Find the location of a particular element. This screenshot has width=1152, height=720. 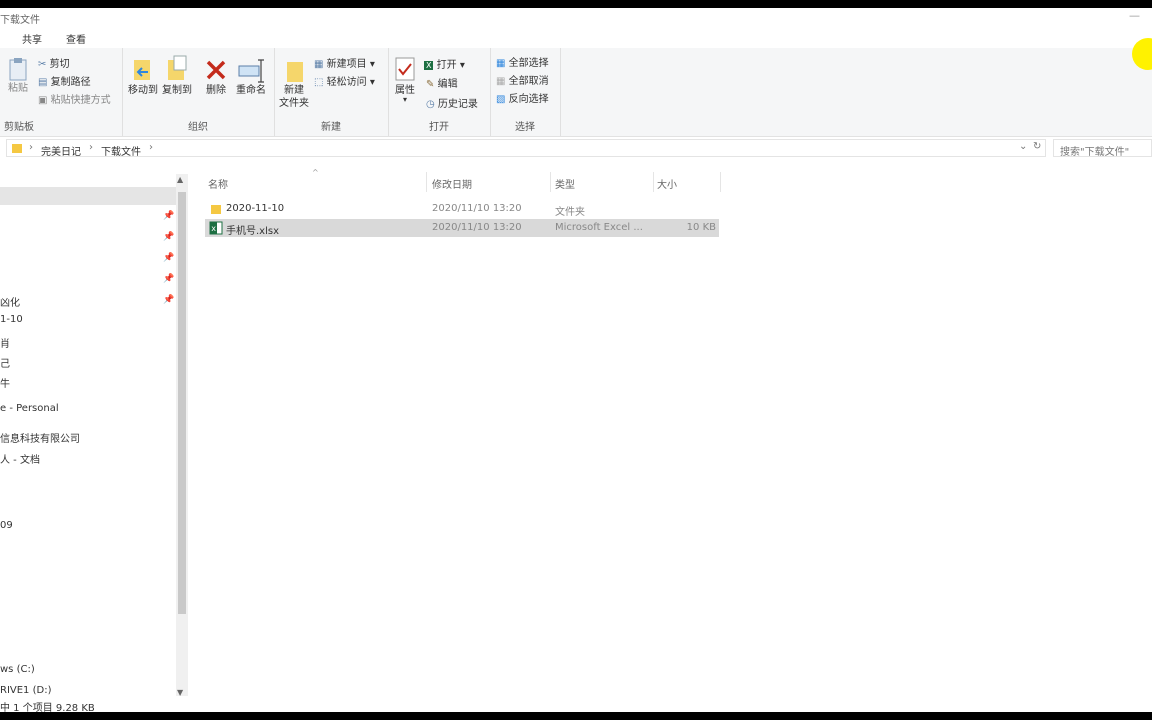

select-all-button: ▦ 全部选择 is located at coordinates (522, 61).